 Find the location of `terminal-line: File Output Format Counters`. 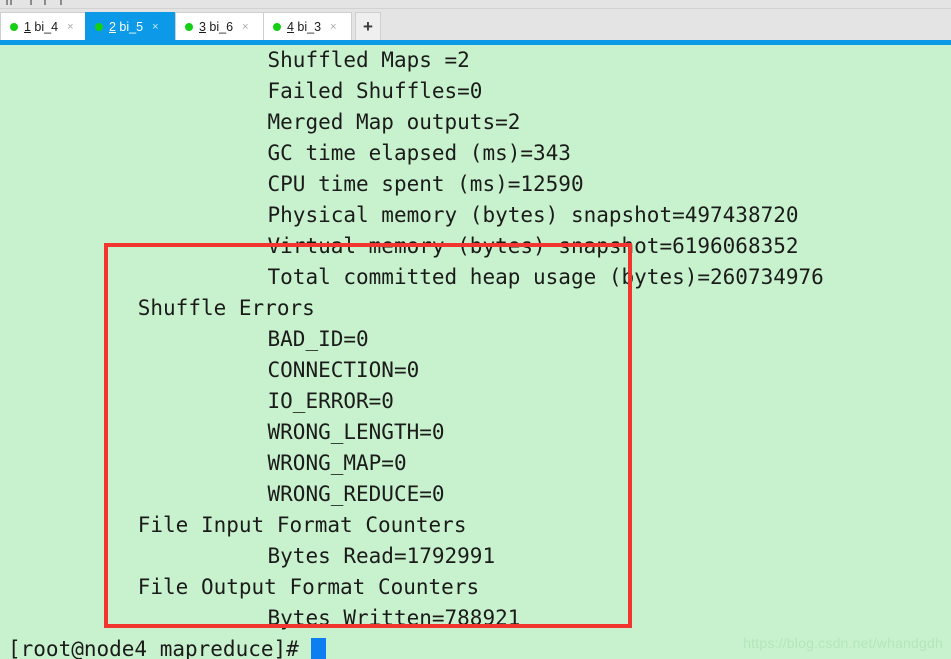

terminal-line: File Output Format Counters is located at coordinates (308, 587).